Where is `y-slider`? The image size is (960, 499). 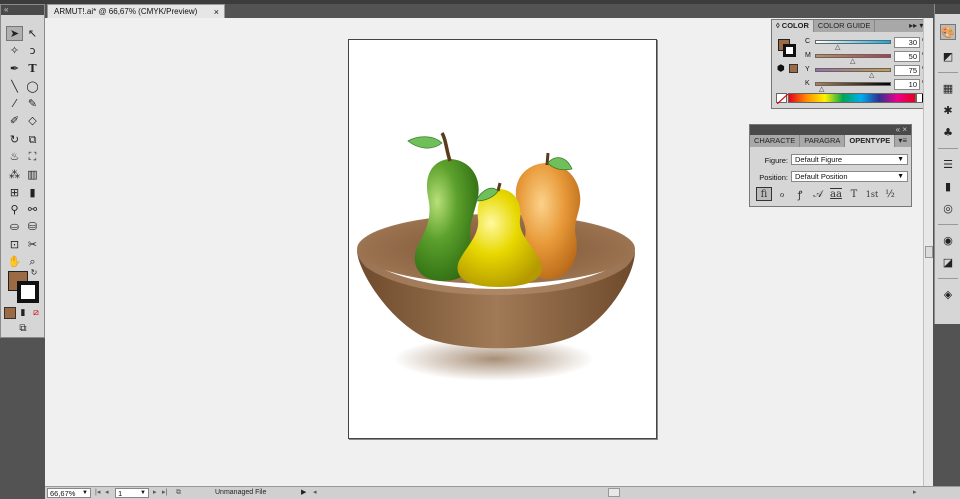 y-slider is located at coordinates (853, 70).